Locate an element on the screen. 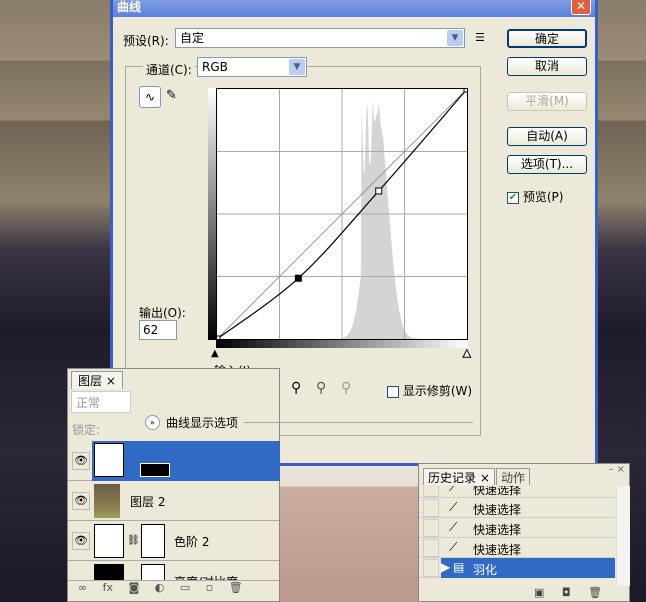  smooth-button: 平滑(M) is located at coordinates (547, 101).